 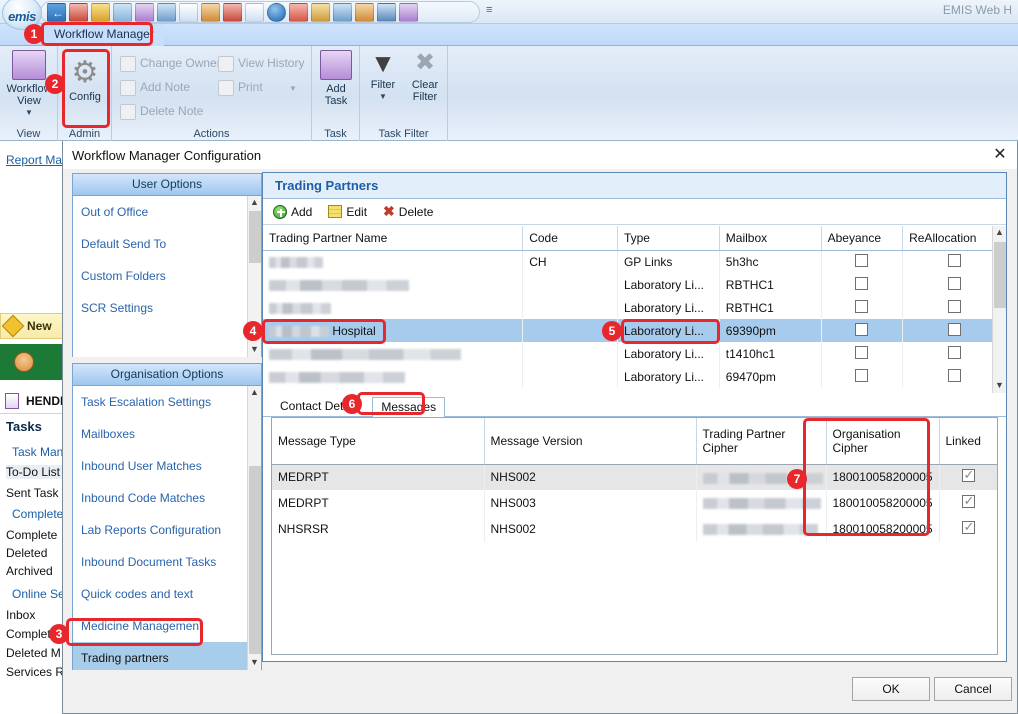 I want to click on option-mailboxes: Mailboxes, so click(x=167, y=434).